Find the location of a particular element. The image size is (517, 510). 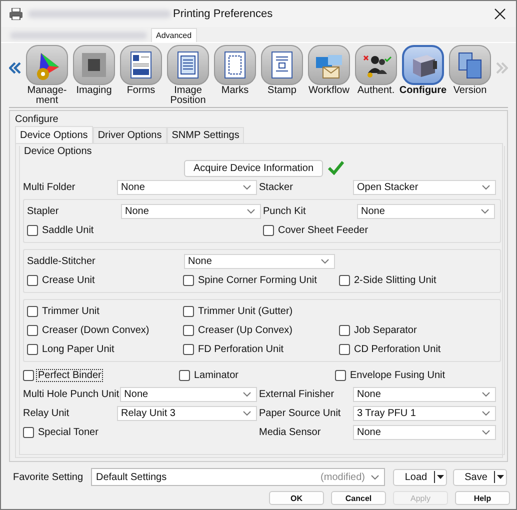

checkbox-label: Job Separator is located at coordinates (385, 330).